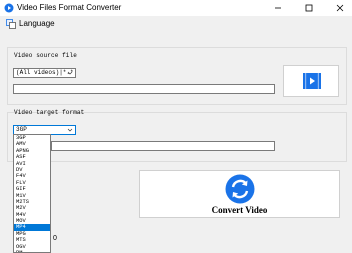  What do you see at coordinates (239, 210) in the screenshot?
I see `convert-label: Convert Video` at bounding box center [239, 210].